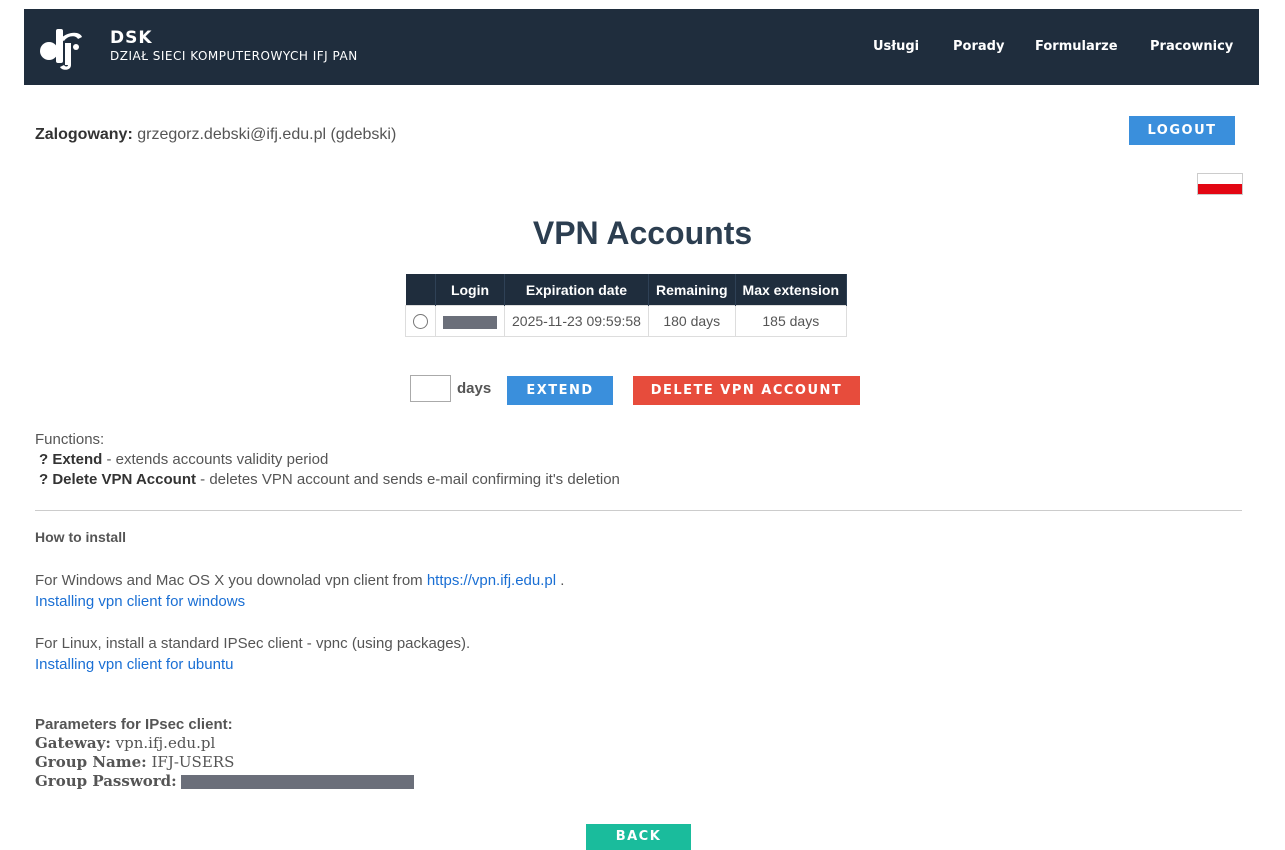  Describe the element at coordinates (978, 46) in the screenshot. I see `nav-porady: Porady` at that location.